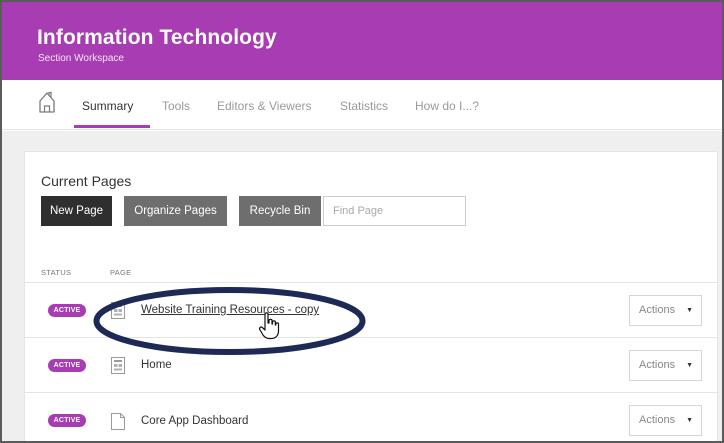  Describe the element at coordinates (269, 326) in the screenshot. I see `hand-pointer-icon` at that location.